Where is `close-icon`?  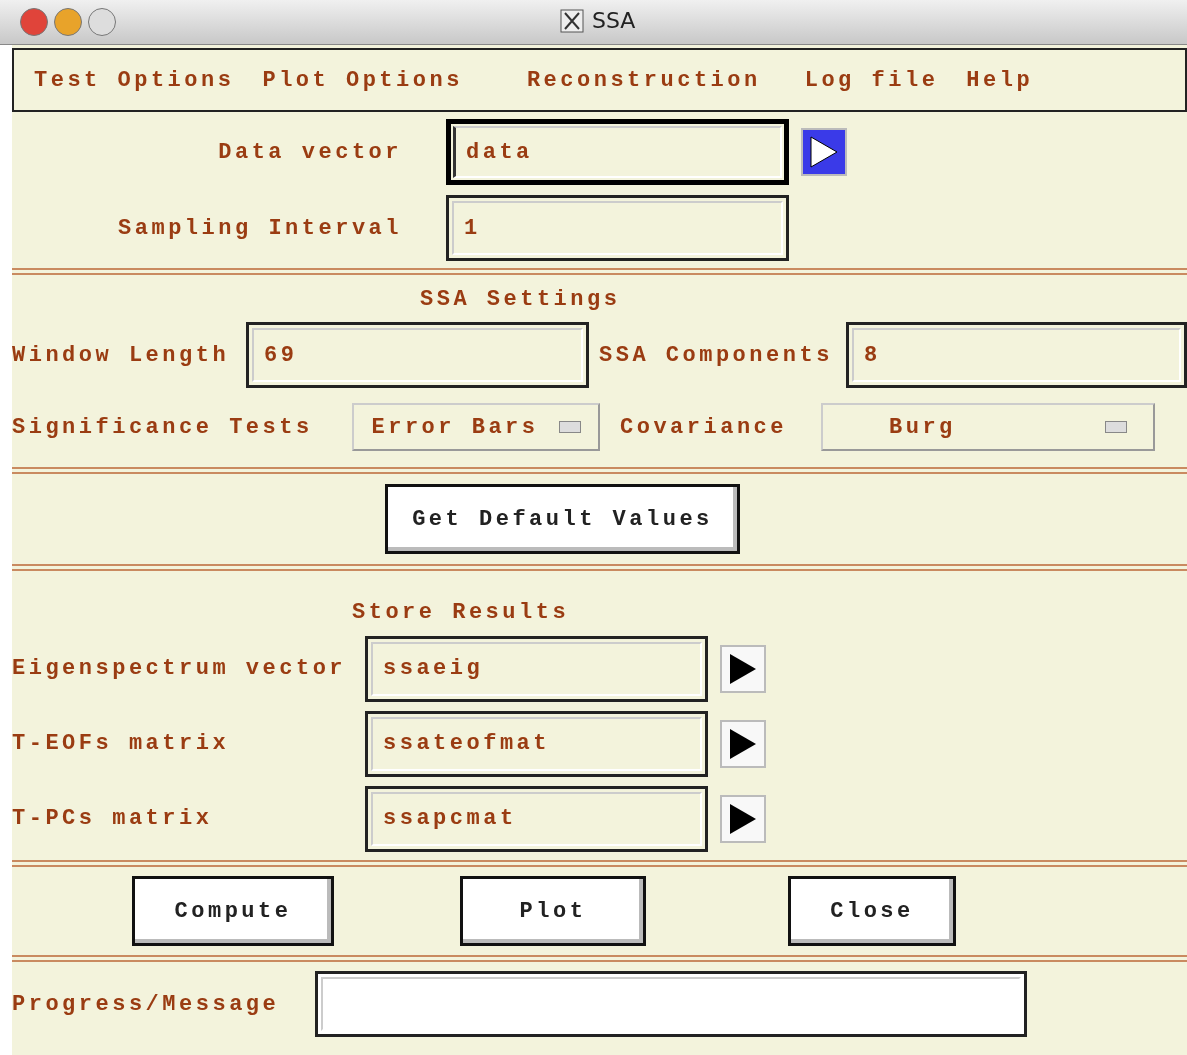
close-icon is located at coordinates (34, 22).